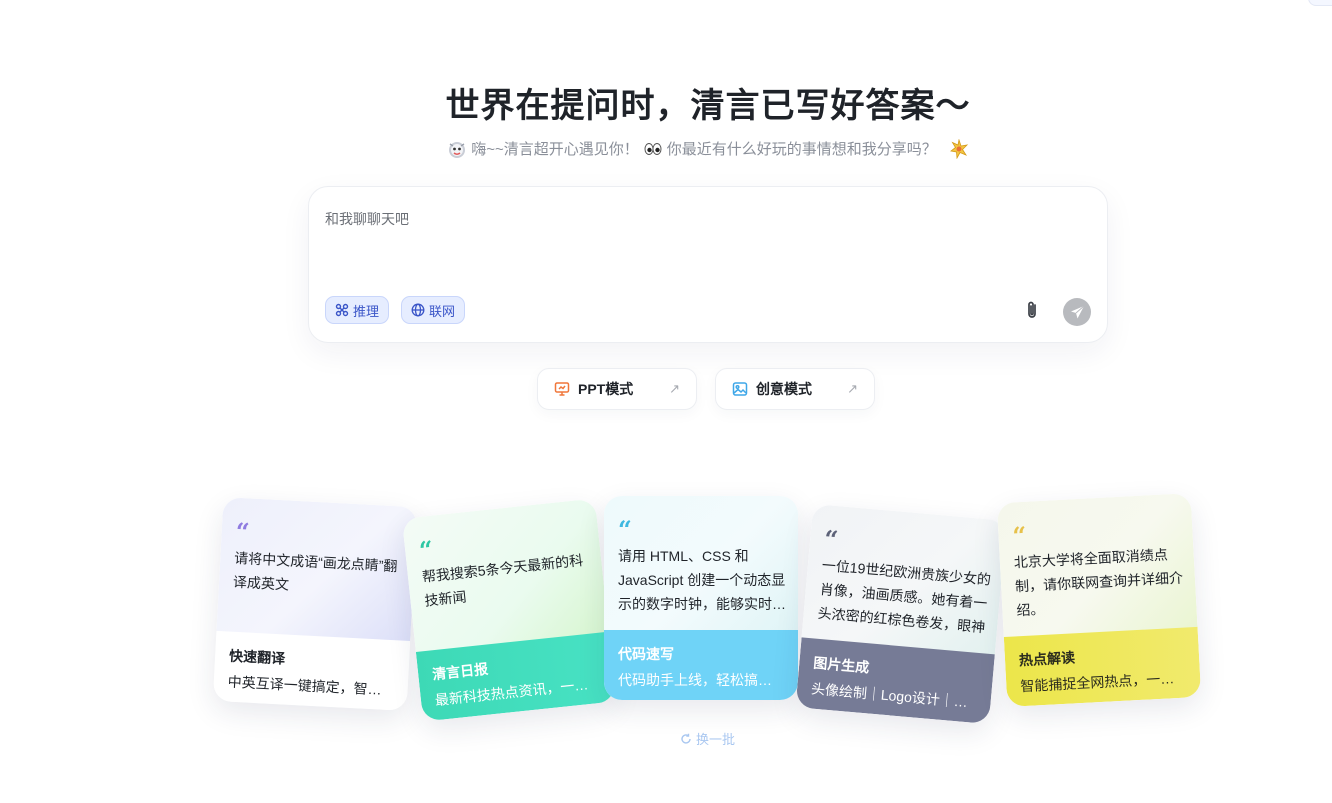 The width and height of the screenshot is (1332, 803). I want to click on paperclip-icon, so click(1032, 310).